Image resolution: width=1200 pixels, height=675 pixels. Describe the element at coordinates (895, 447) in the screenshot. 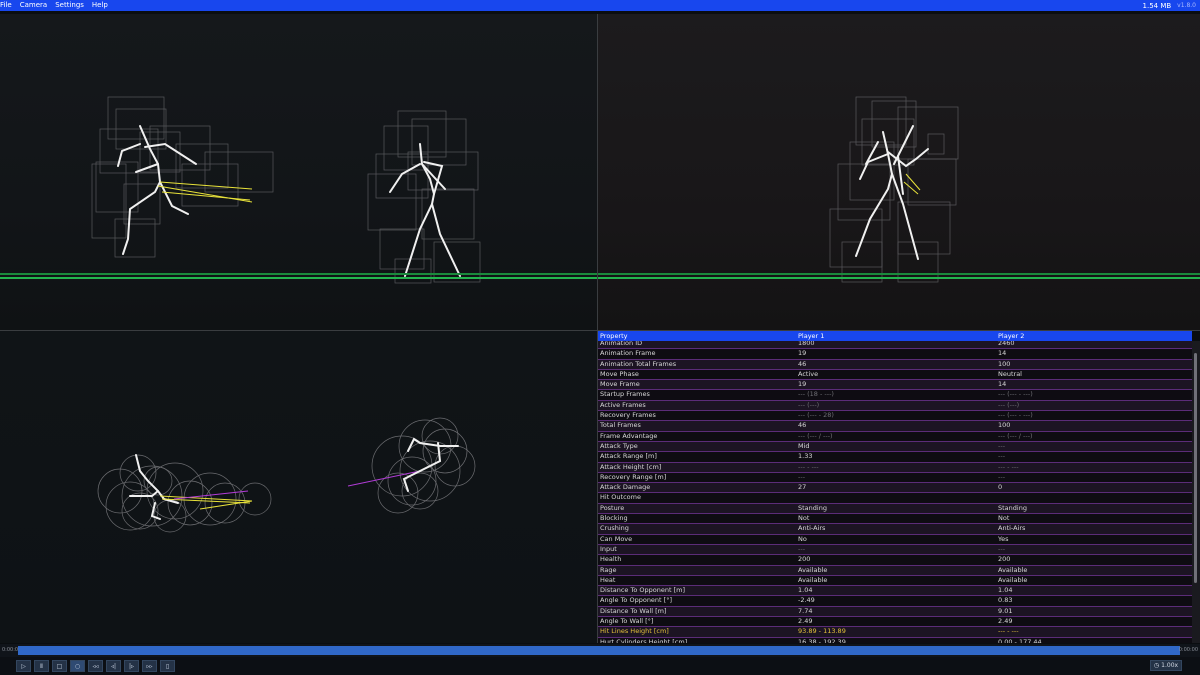

I see `table-row: Attack Type Mid ---` at that location.